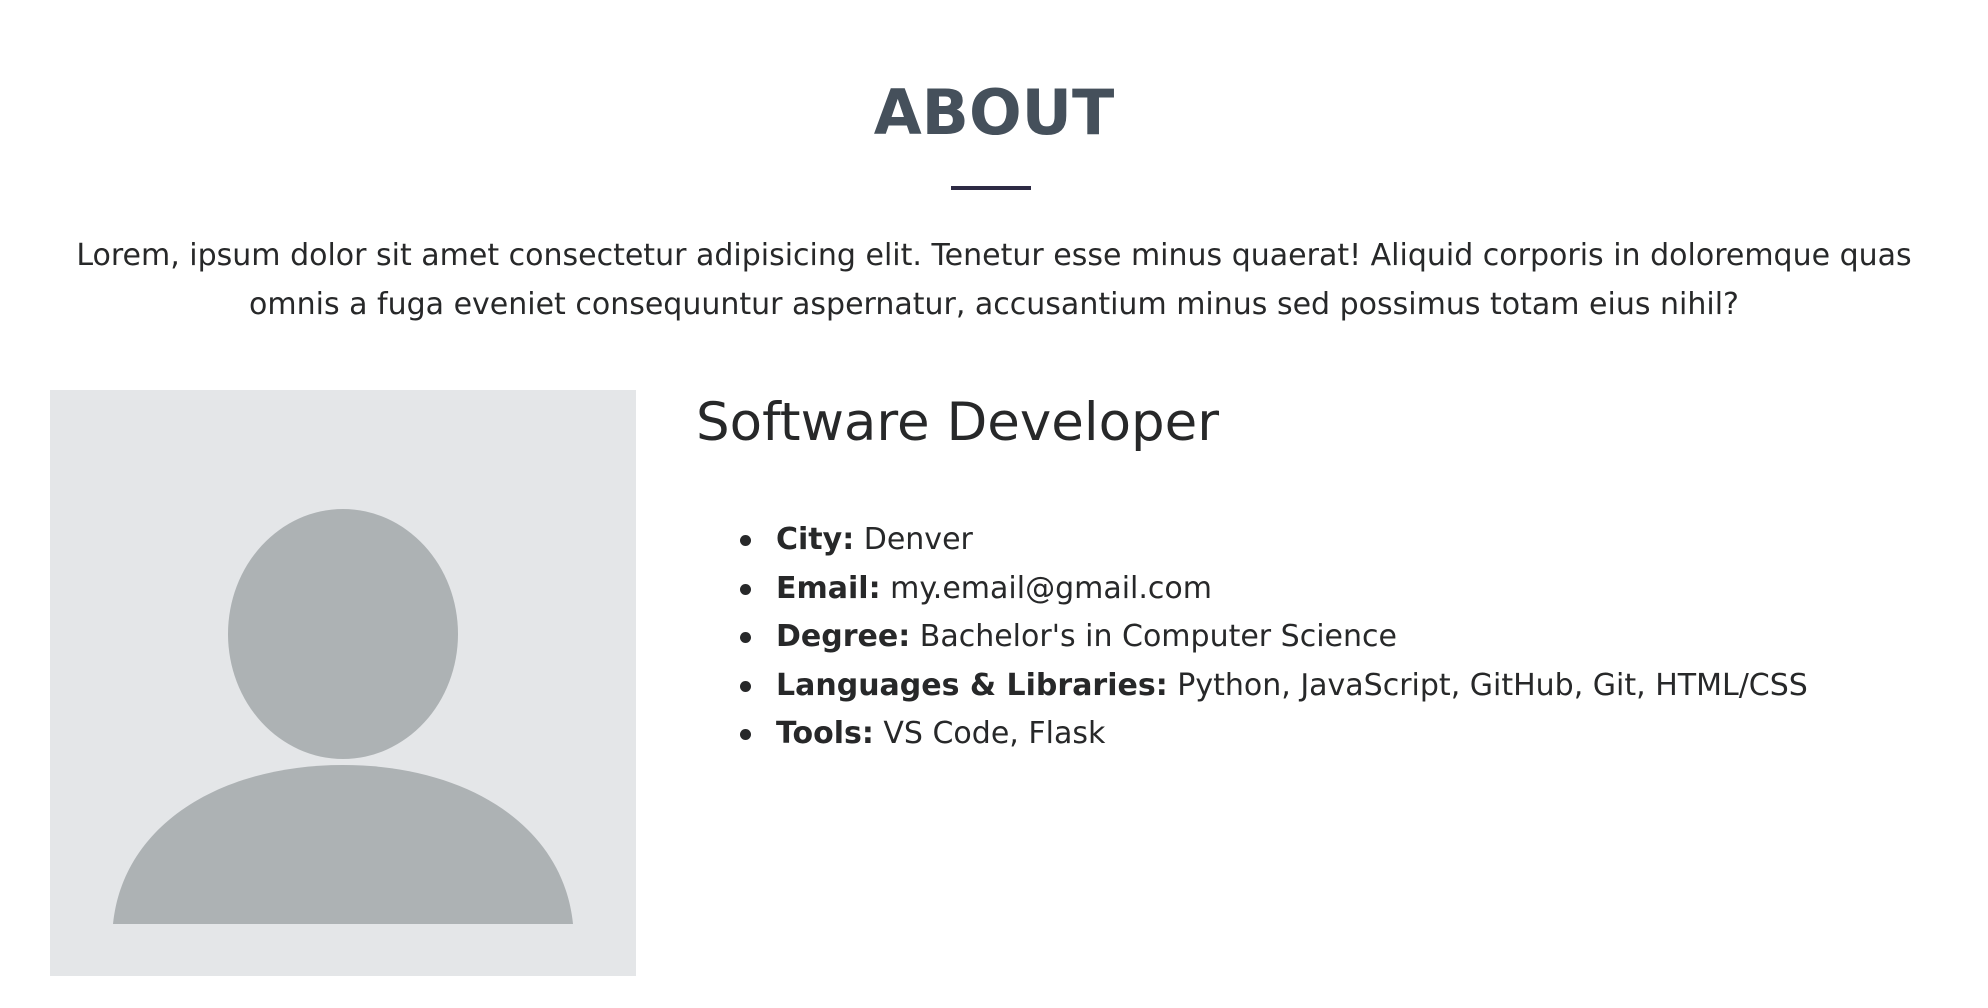 The image size is (1988, 1008). I want to click on info-label: Tools:, so click(825, 733).